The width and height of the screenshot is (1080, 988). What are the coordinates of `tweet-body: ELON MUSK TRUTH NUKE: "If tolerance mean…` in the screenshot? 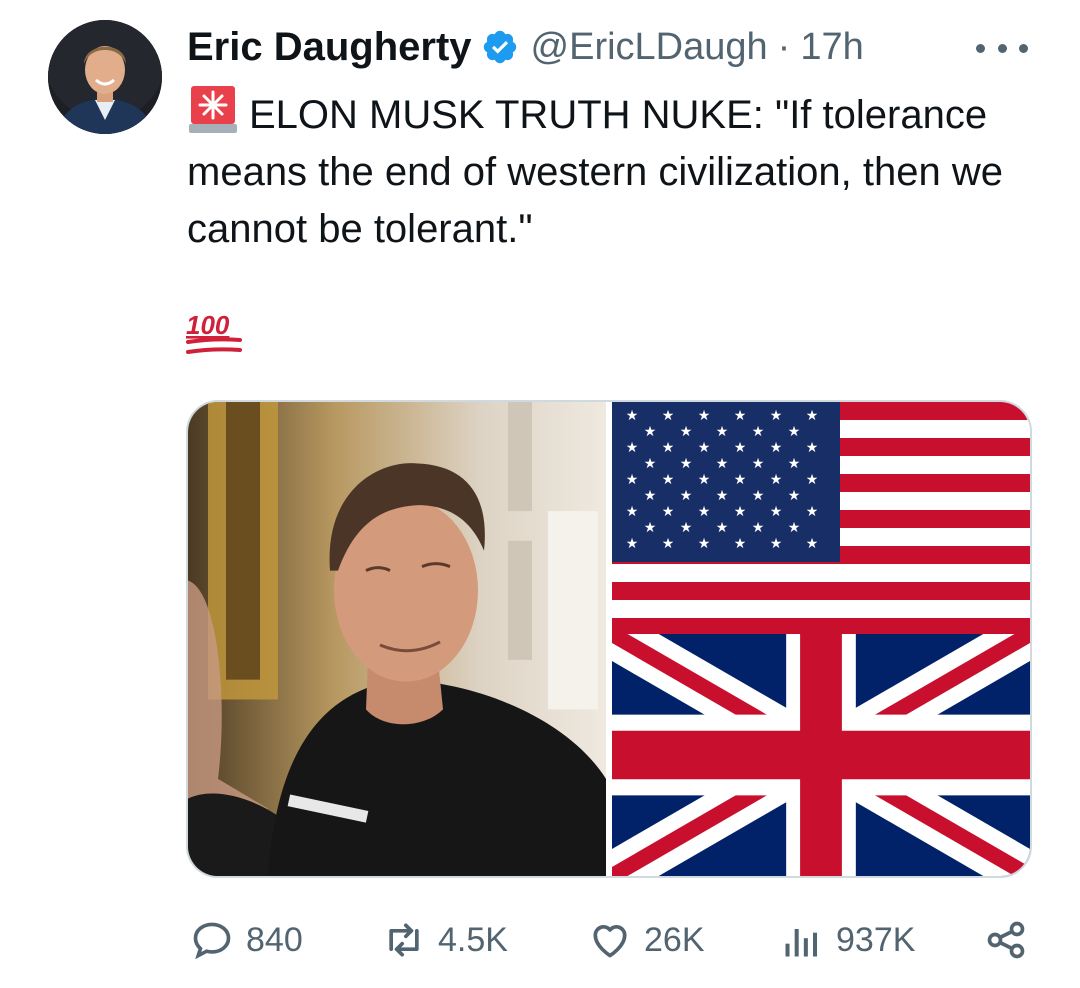 It's located at (595, 172).